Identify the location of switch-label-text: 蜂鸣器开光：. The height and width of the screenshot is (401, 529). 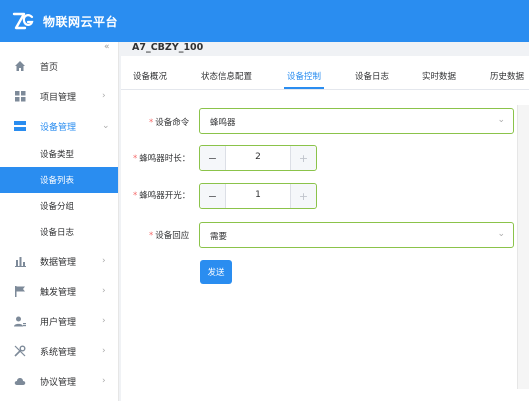
(165, 196).